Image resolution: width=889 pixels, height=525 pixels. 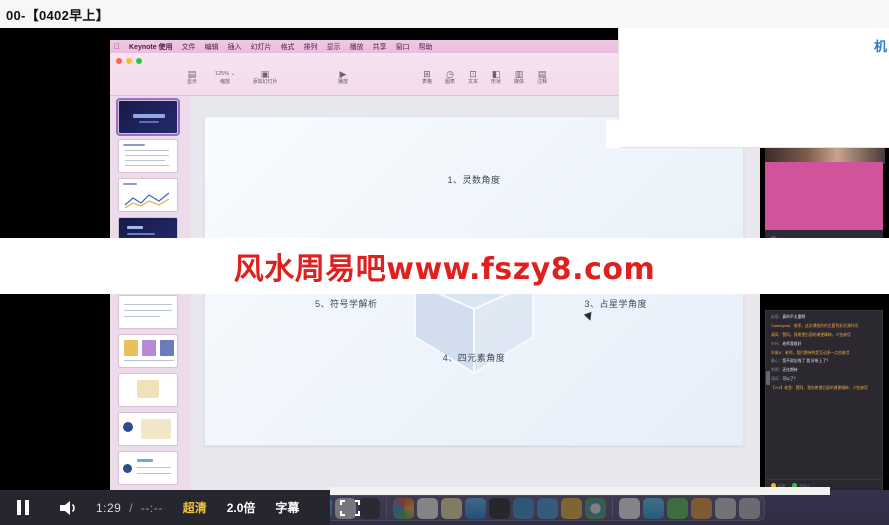 What do you see at coordinates (343, 78) in the screenshot?
I see `toolbar-play-button: ▶ 播放` at bounding box center [343, 78].